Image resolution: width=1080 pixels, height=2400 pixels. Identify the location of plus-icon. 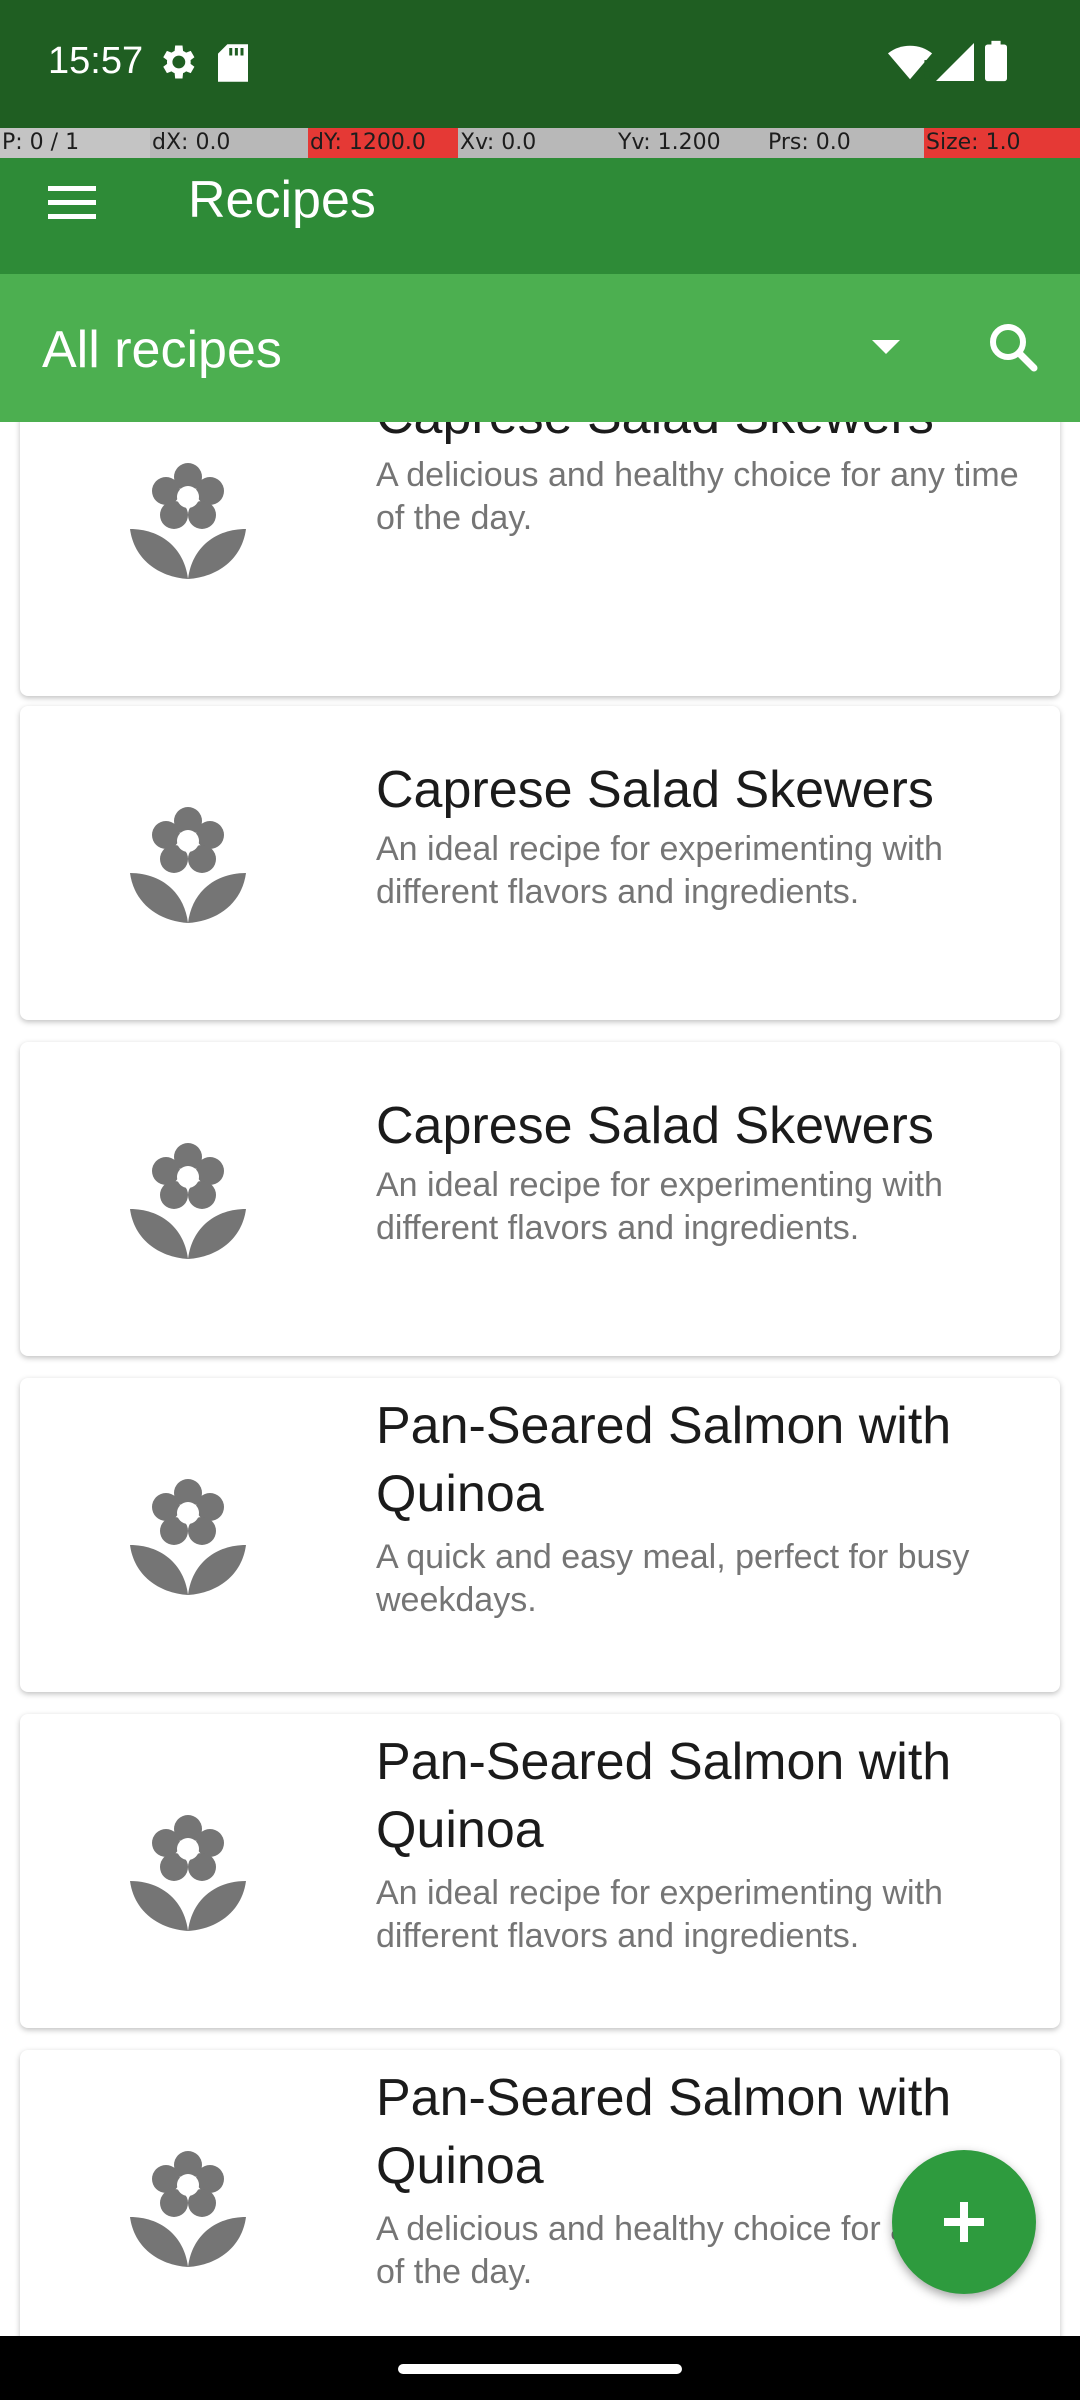
(964, 2222).